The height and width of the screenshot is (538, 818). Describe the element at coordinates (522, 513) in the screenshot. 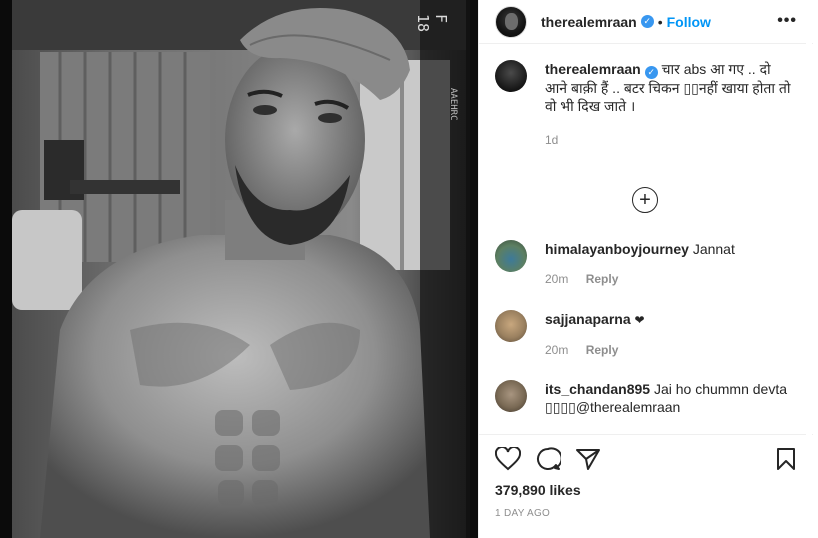

I see `post-timestamp: 1 DAY AGO` at that location.